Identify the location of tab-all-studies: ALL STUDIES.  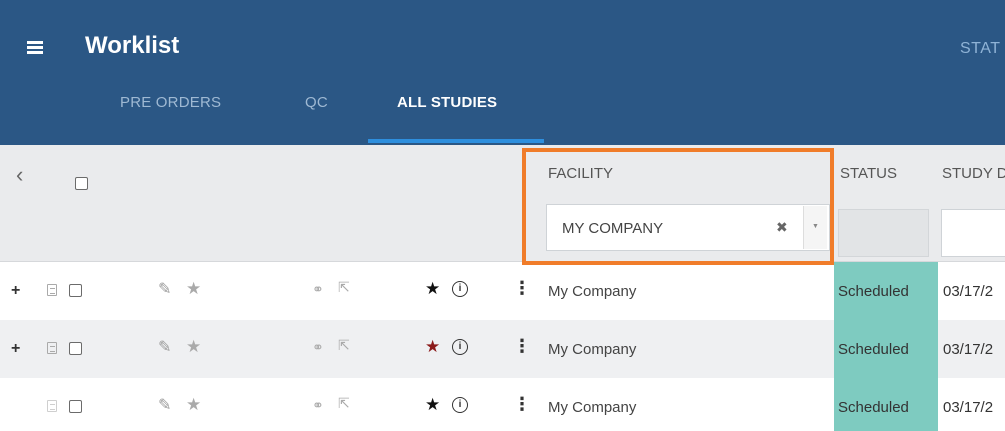
(447, 102).